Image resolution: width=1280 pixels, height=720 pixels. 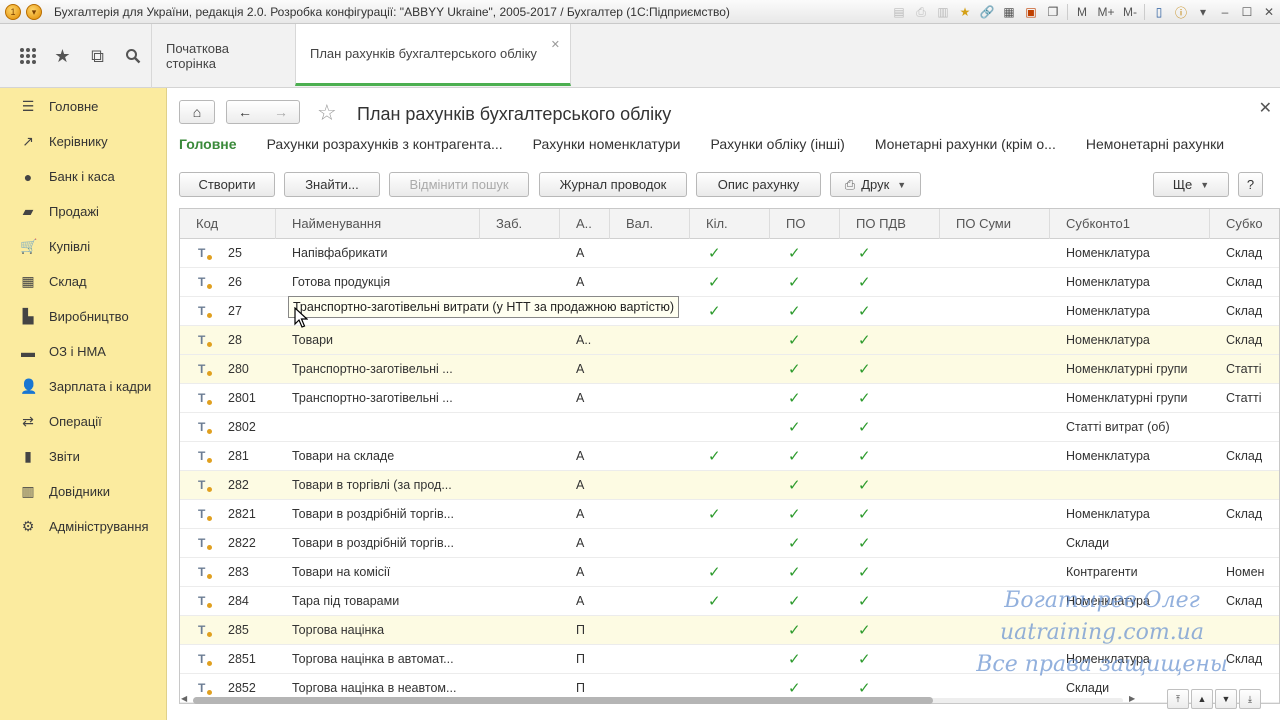 I want to click on tab-chart-of-accounts: План рахунків бухгалтерського обліку ✕, so click(x=433, y=55).